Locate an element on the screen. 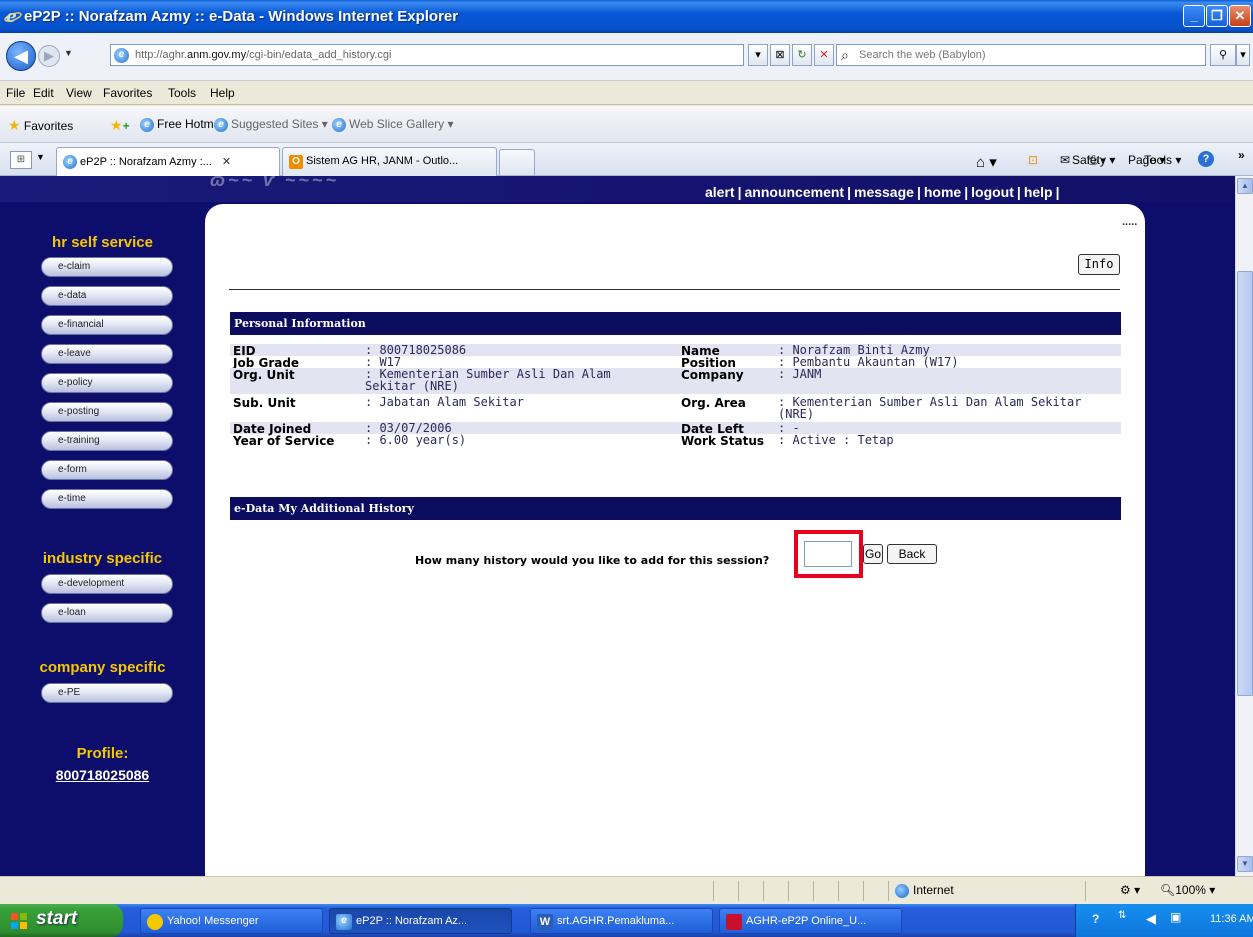 This screenshot has width=1253, height=937. new-tab-button is located at coordinates (517, 162).